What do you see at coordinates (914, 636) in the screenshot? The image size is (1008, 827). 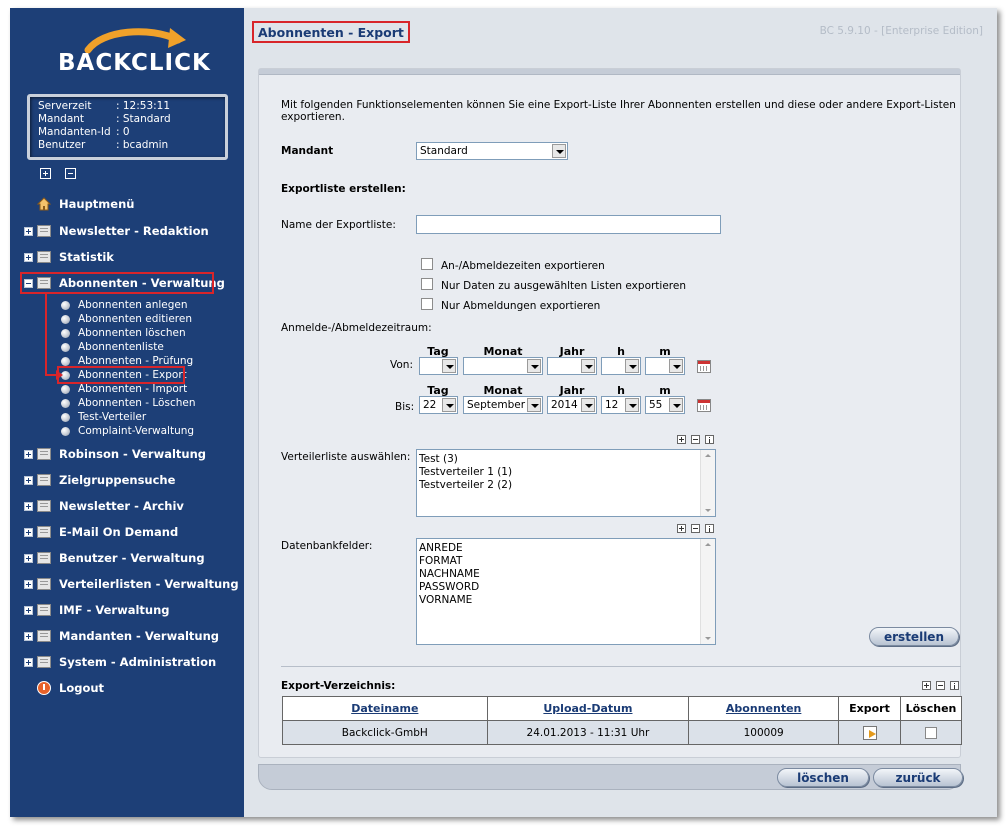 I see `create-button: erstellen` at bounding box center [914, 636].